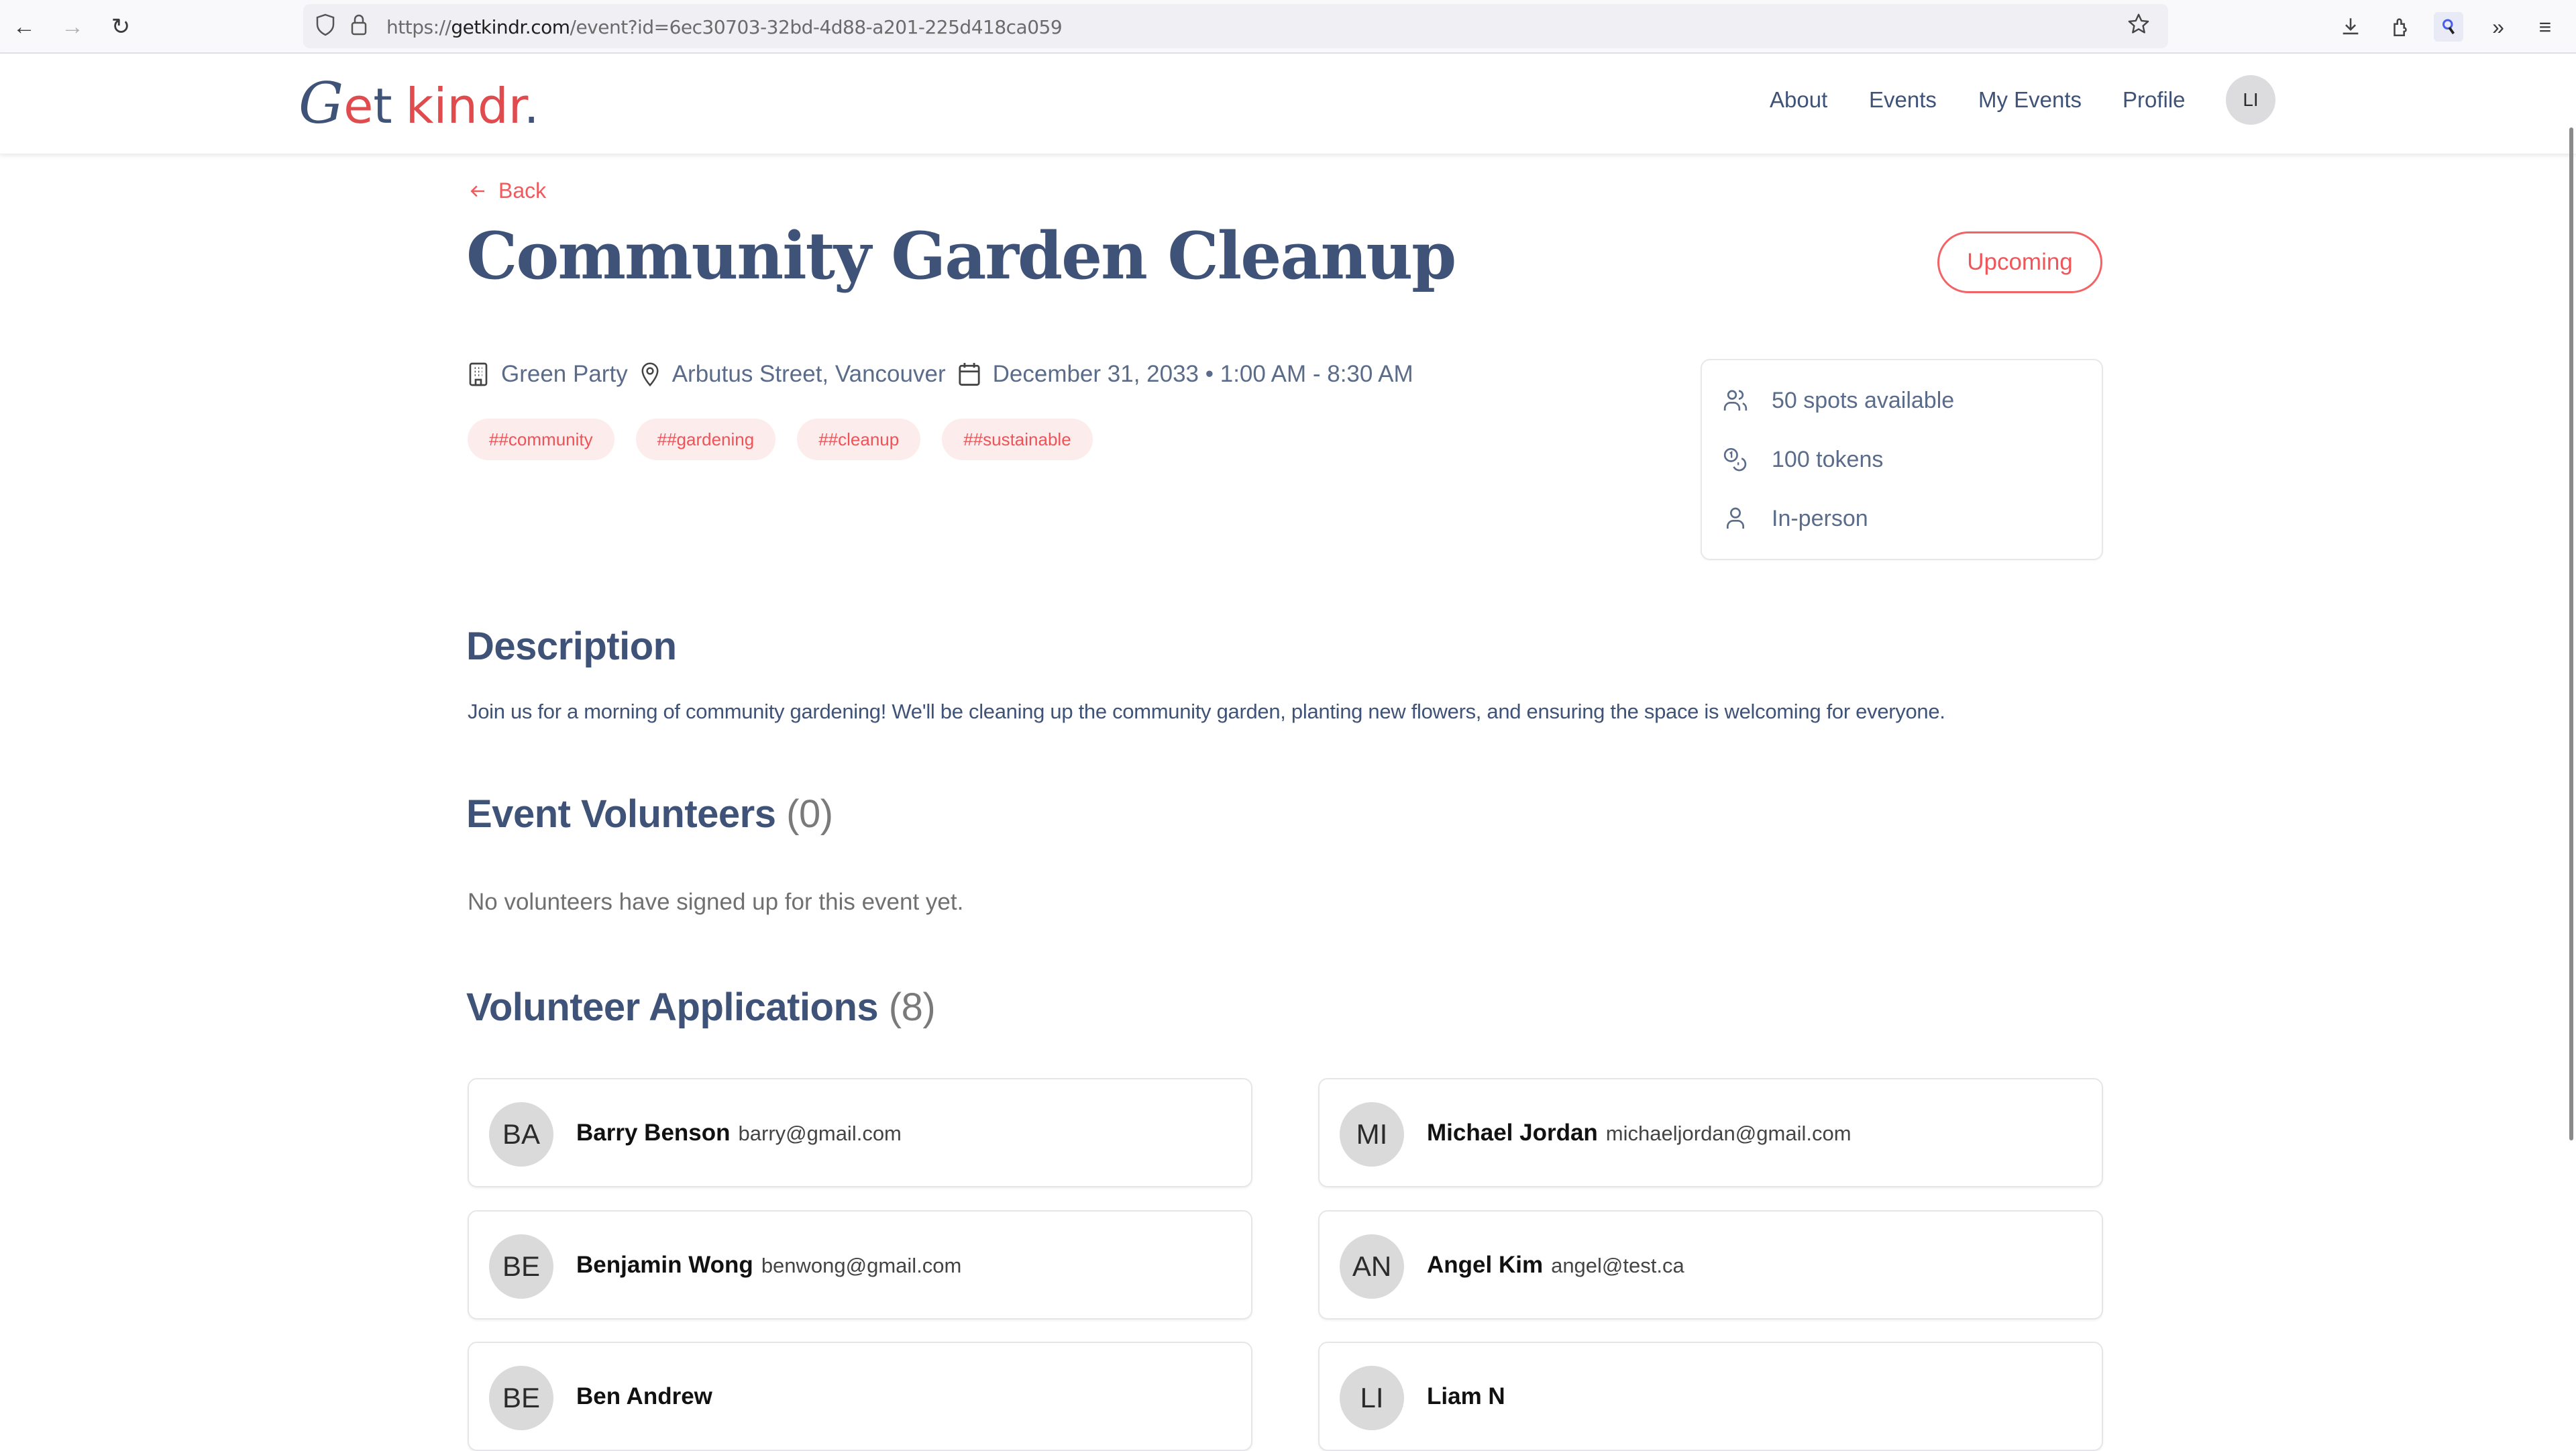 This screenshot has height=1451, width=2576. I want to click on applicant-email: michaeljordan@gmail.com, so click(1728, 1133).